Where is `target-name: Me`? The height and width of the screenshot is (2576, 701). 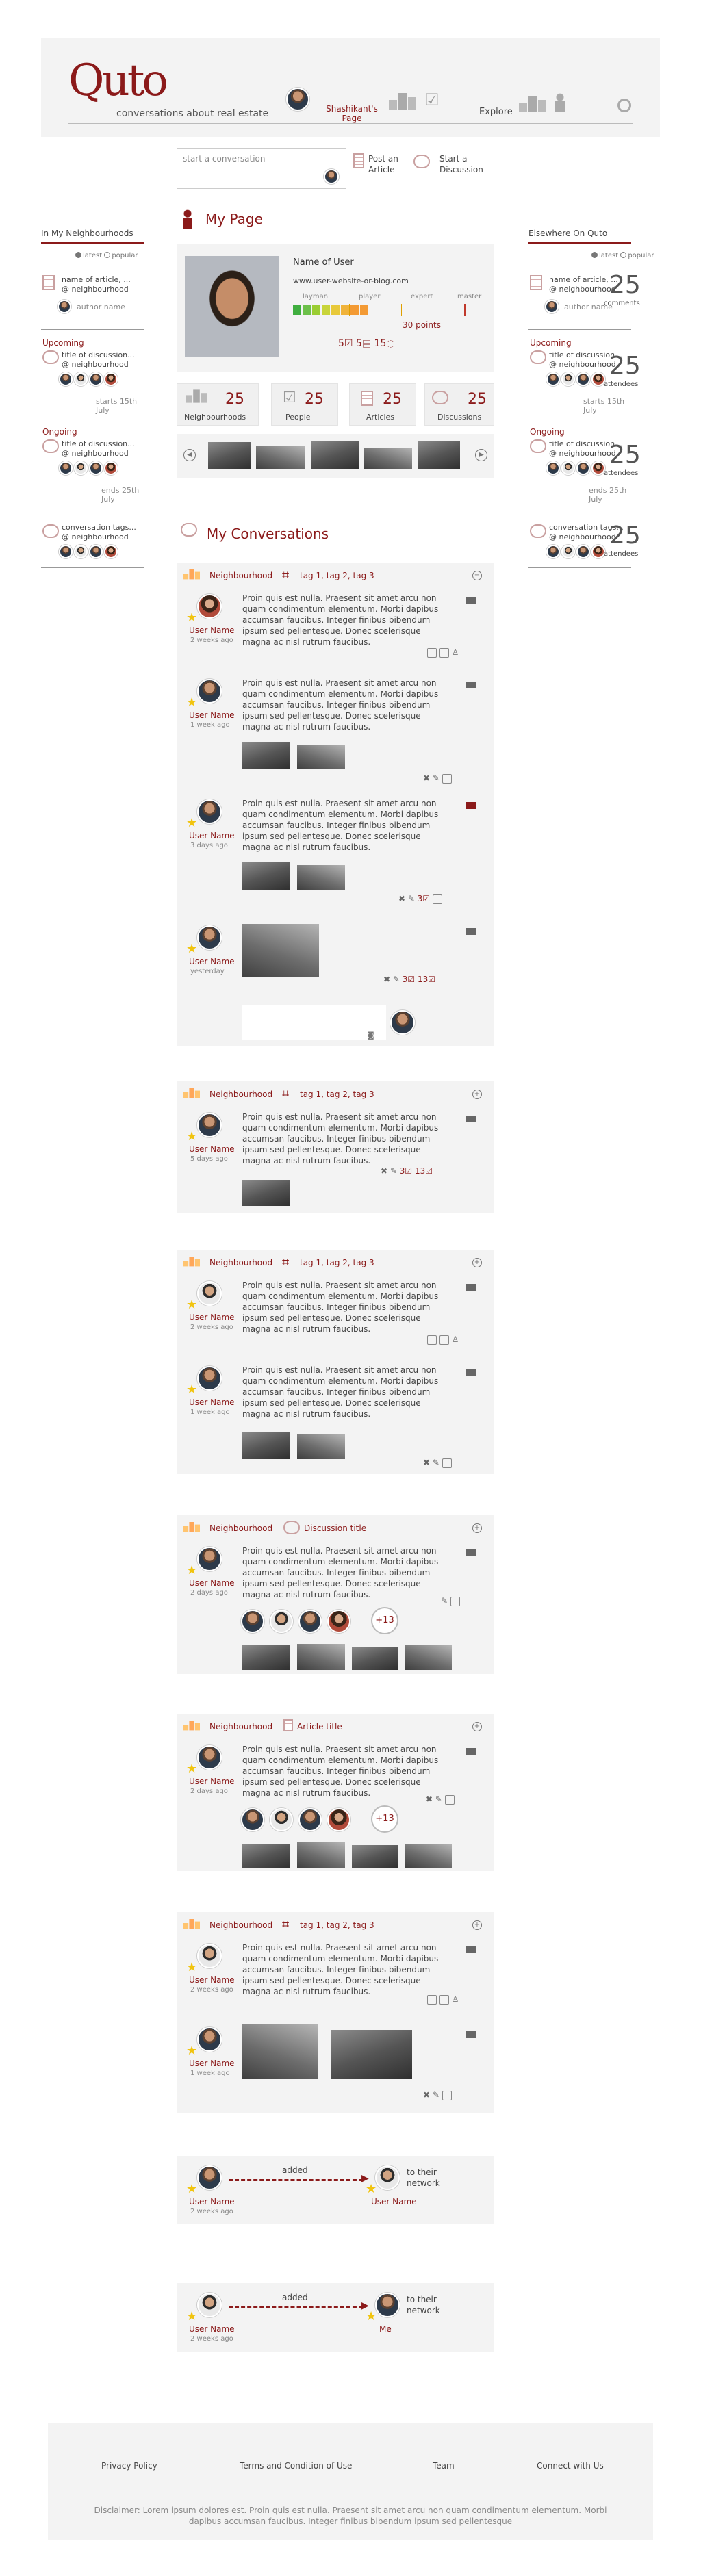 target-name: Me is located at coordinates (385, 2329).